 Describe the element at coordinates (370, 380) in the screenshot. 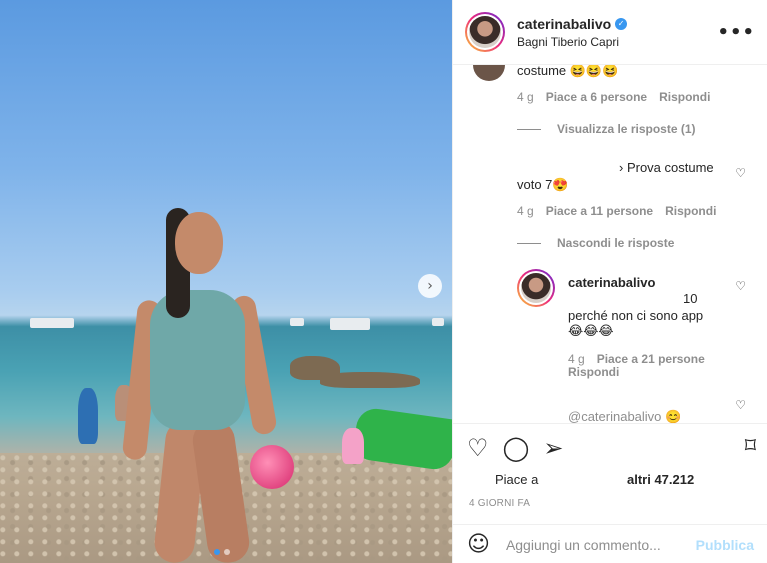

I see `rock` at that location.